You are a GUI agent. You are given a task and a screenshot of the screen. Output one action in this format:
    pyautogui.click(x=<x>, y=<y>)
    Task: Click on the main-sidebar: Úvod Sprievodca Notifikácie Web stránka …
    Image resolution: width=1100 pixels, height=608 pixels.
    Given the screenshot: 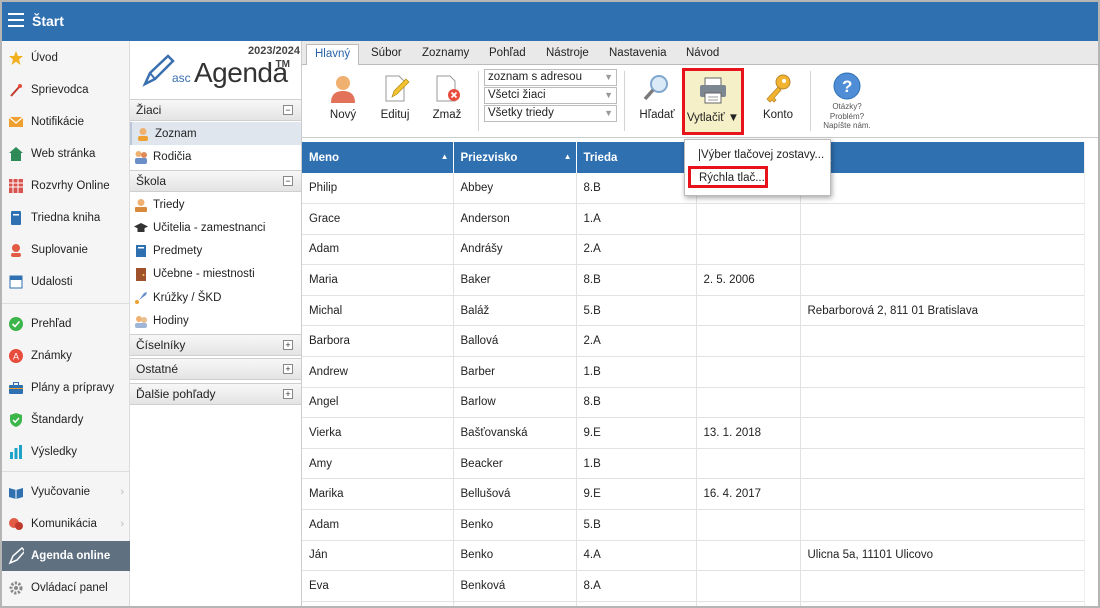 What is the action you would take?
    pyautogui.click(x=66, y=323)
    